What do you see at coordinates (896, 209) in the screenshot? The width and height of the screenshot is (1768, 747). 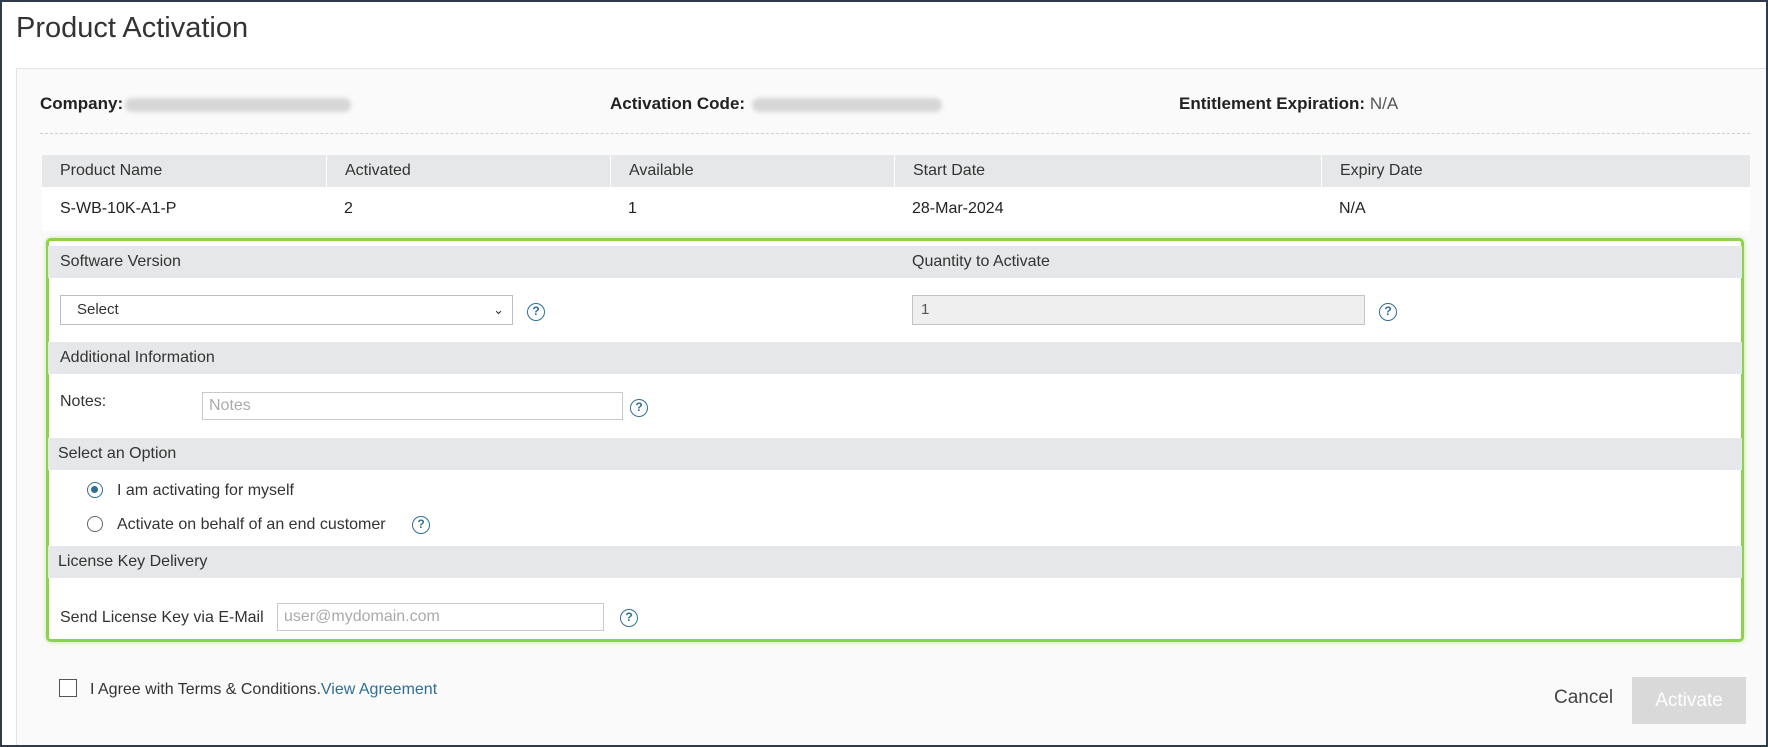 I see `table-row: S-WB-10K-A1-P 2 1 28-Mar-2024 N/A` at bounding box center [896, 209].